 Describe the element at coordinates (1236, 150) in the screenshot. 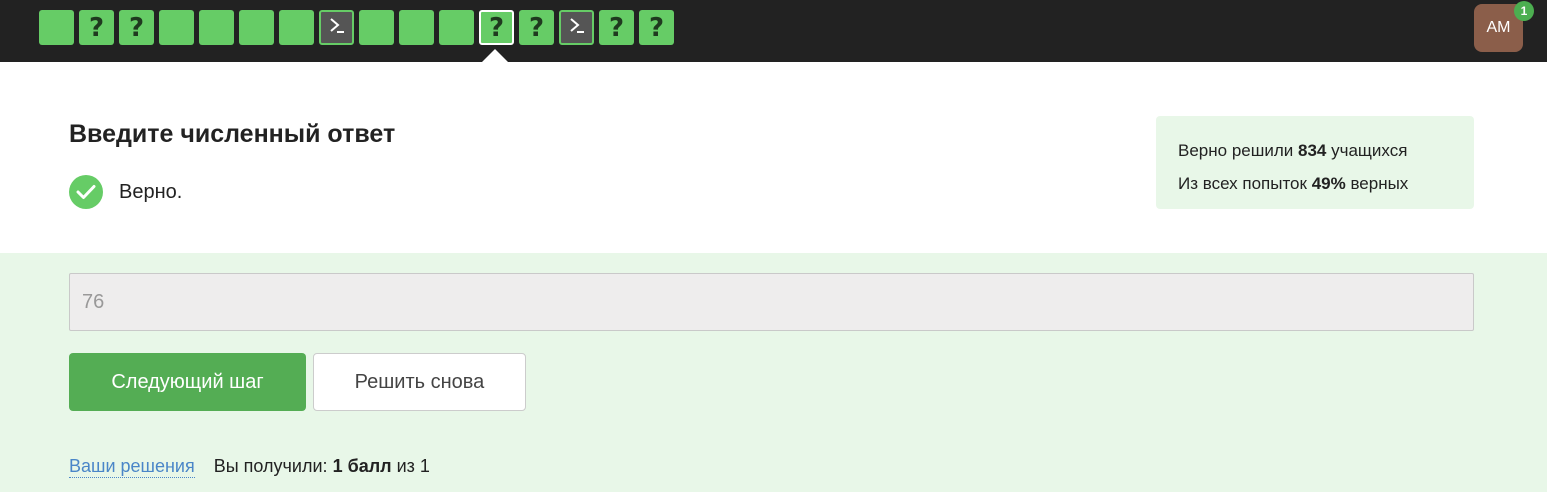

I see `stats-solved-prefix: Верно решили` at that location.